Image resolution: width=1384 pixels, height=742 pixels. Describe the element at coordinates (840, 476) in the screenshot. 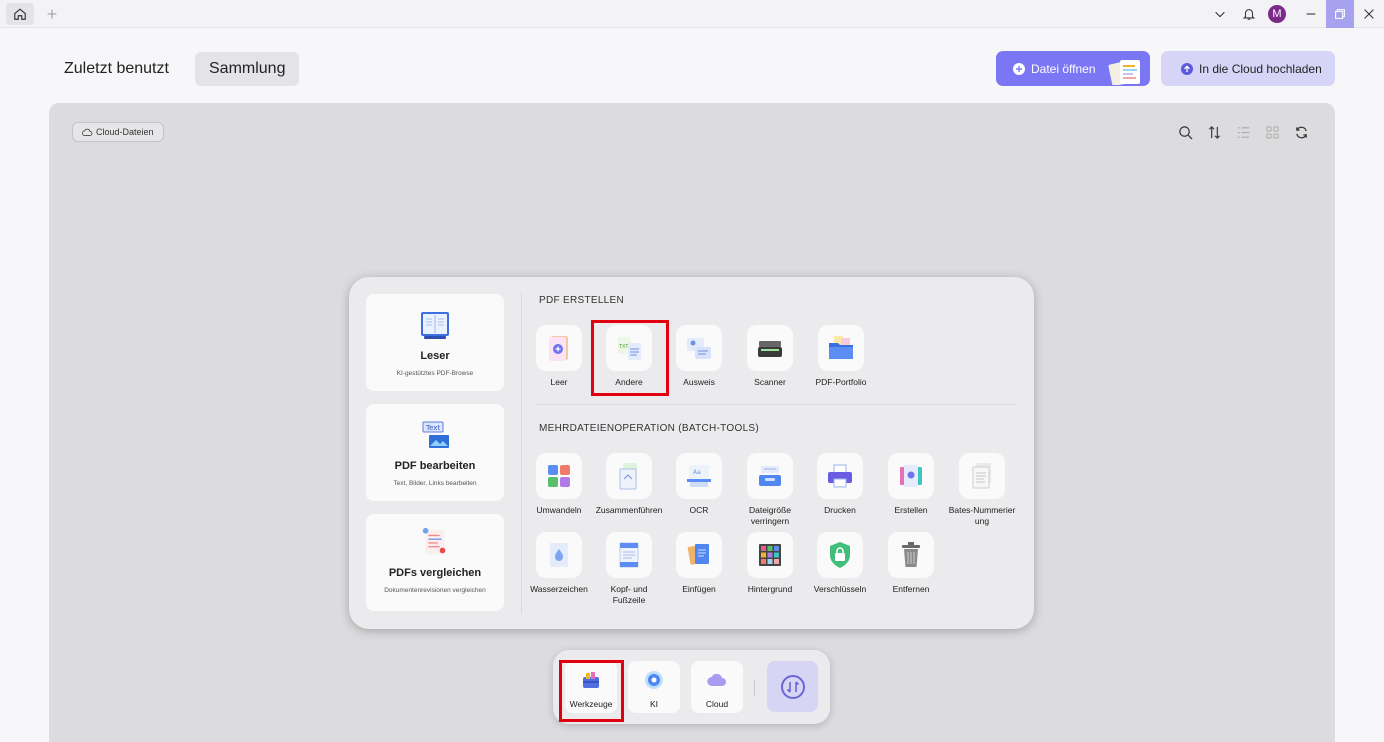

I see `printer-icon` at that location.